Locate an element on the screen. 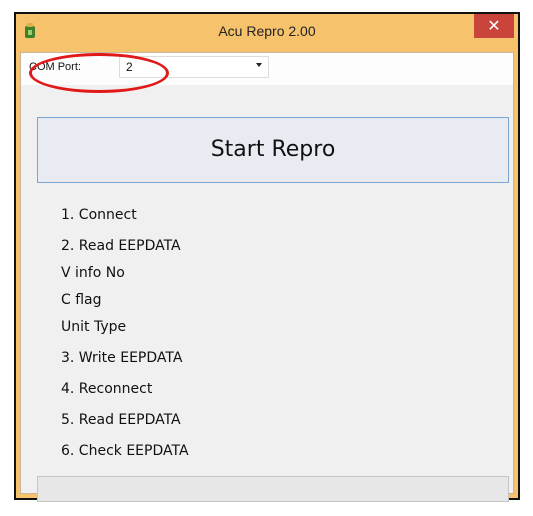  step-v-info-no: V info No is located at coordinates (93, 273).